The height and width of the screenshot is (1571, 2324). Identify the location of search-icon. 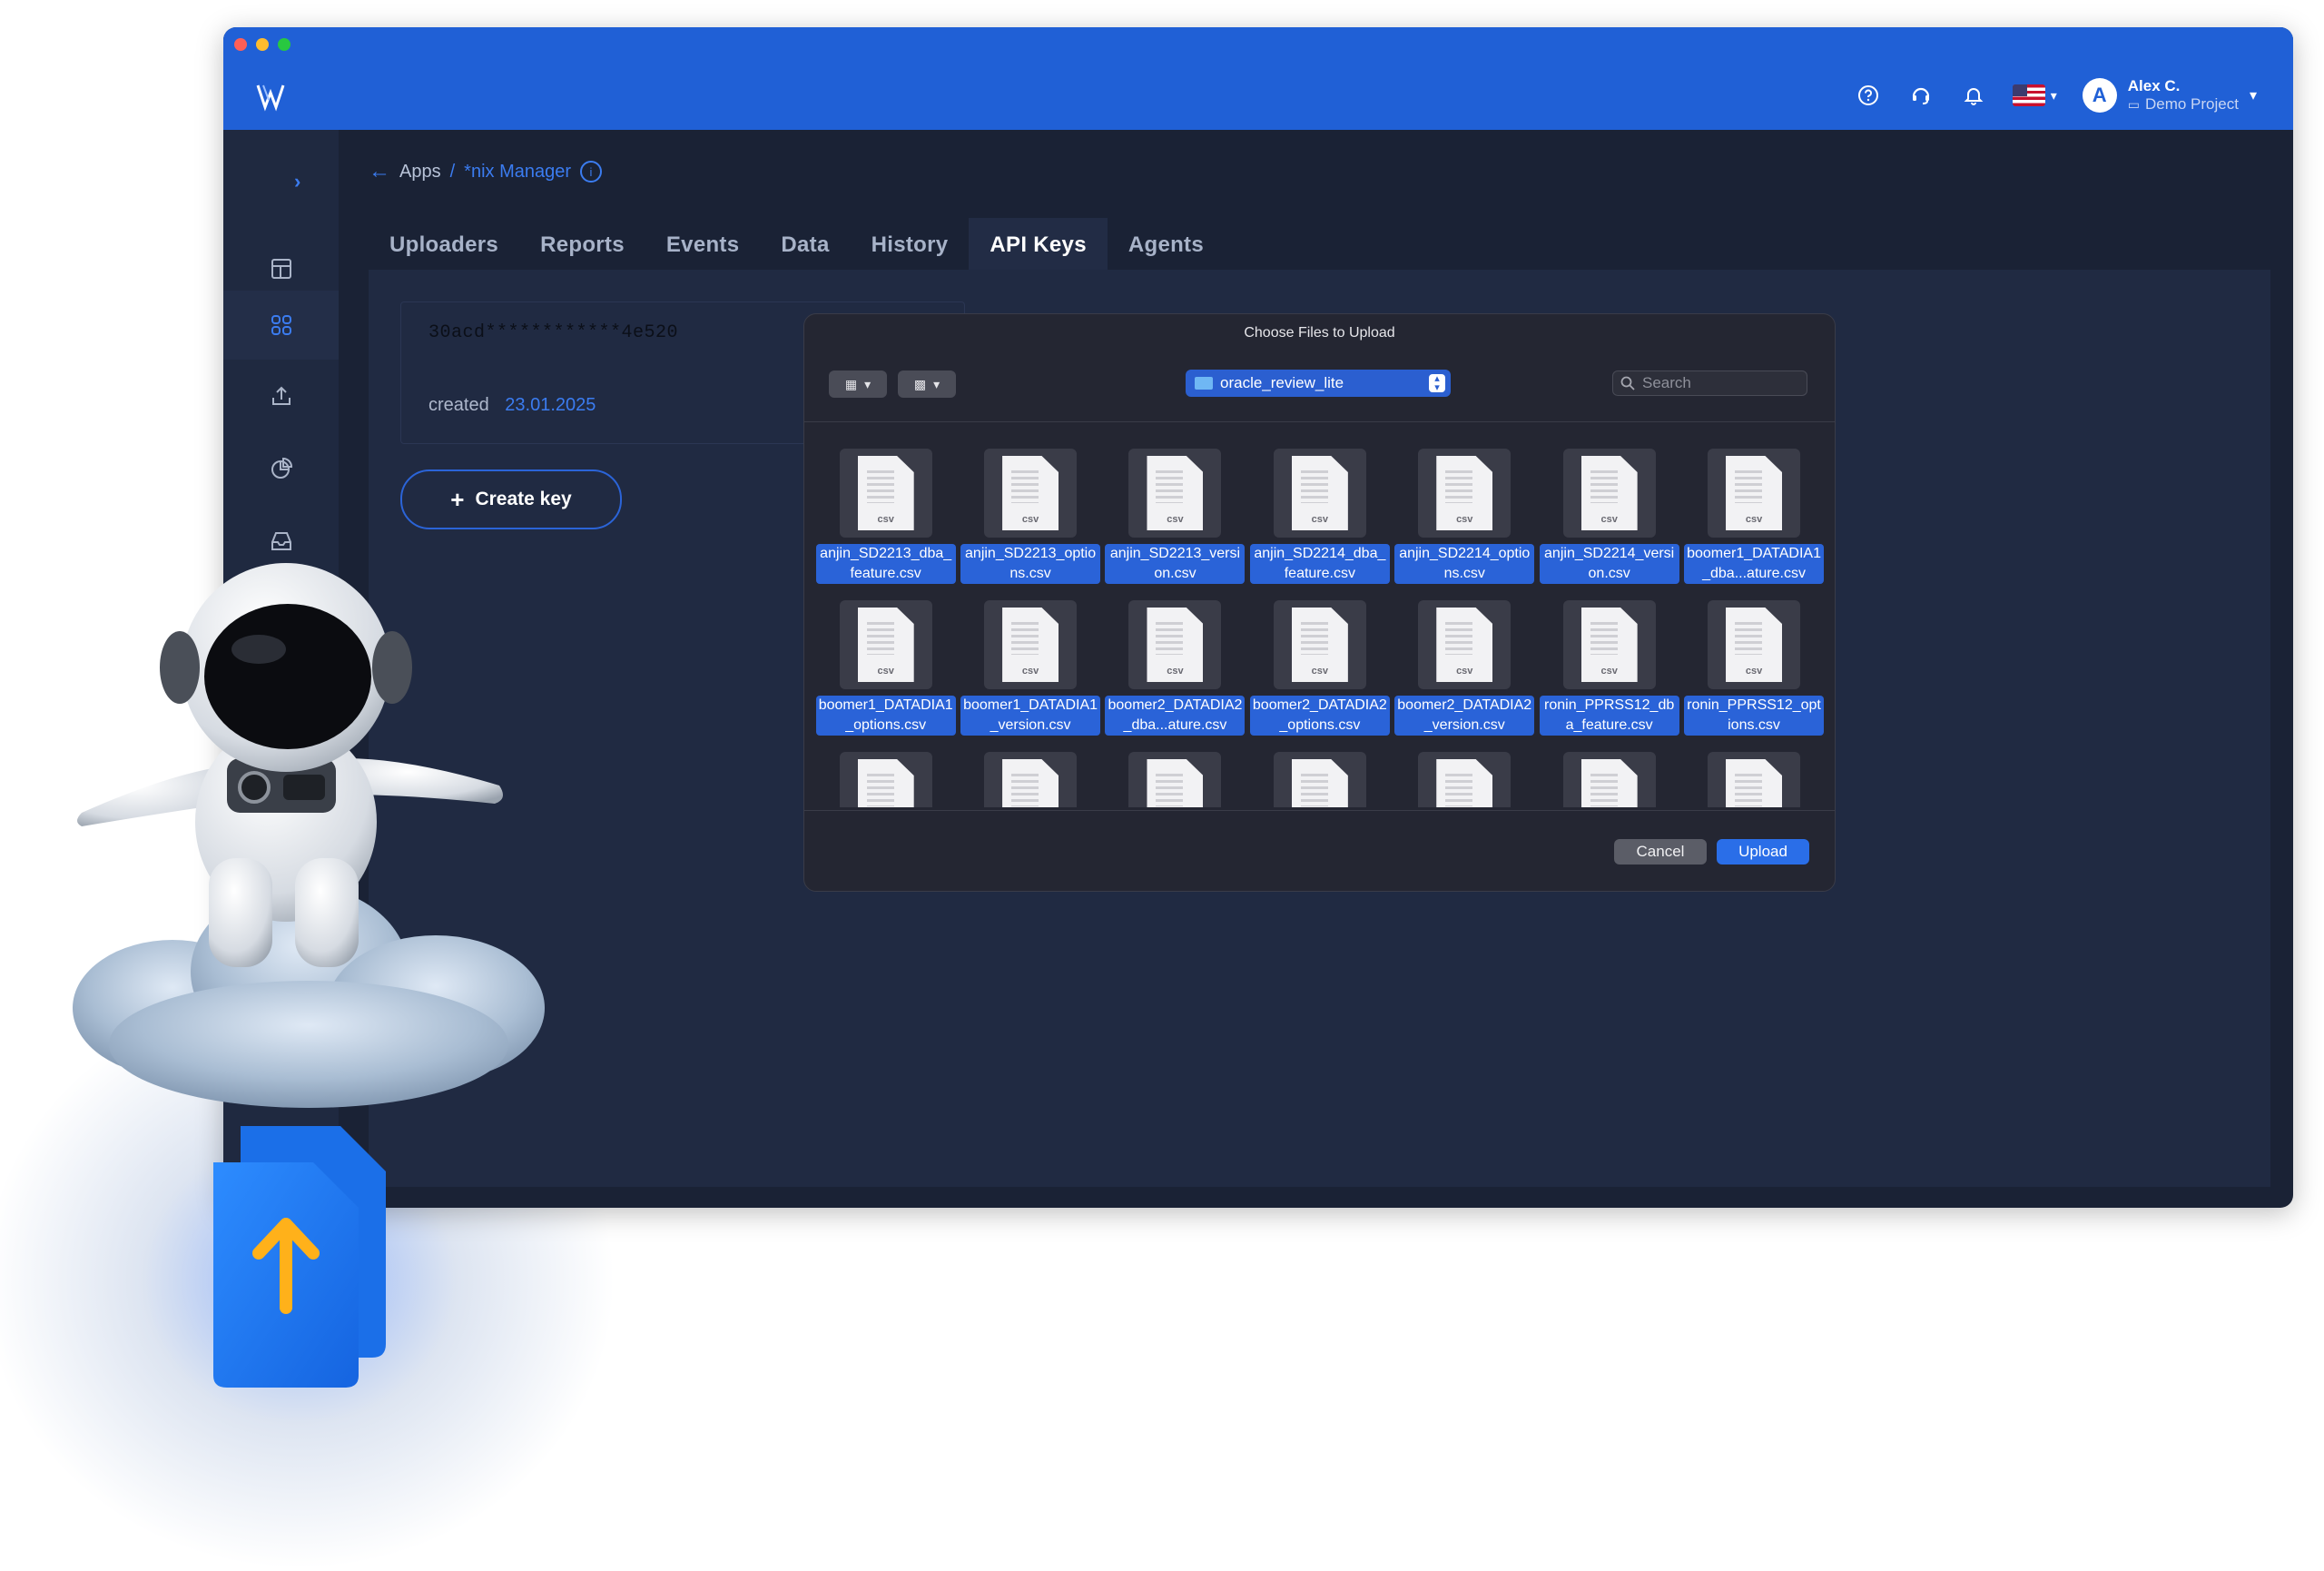
(1627, 383).